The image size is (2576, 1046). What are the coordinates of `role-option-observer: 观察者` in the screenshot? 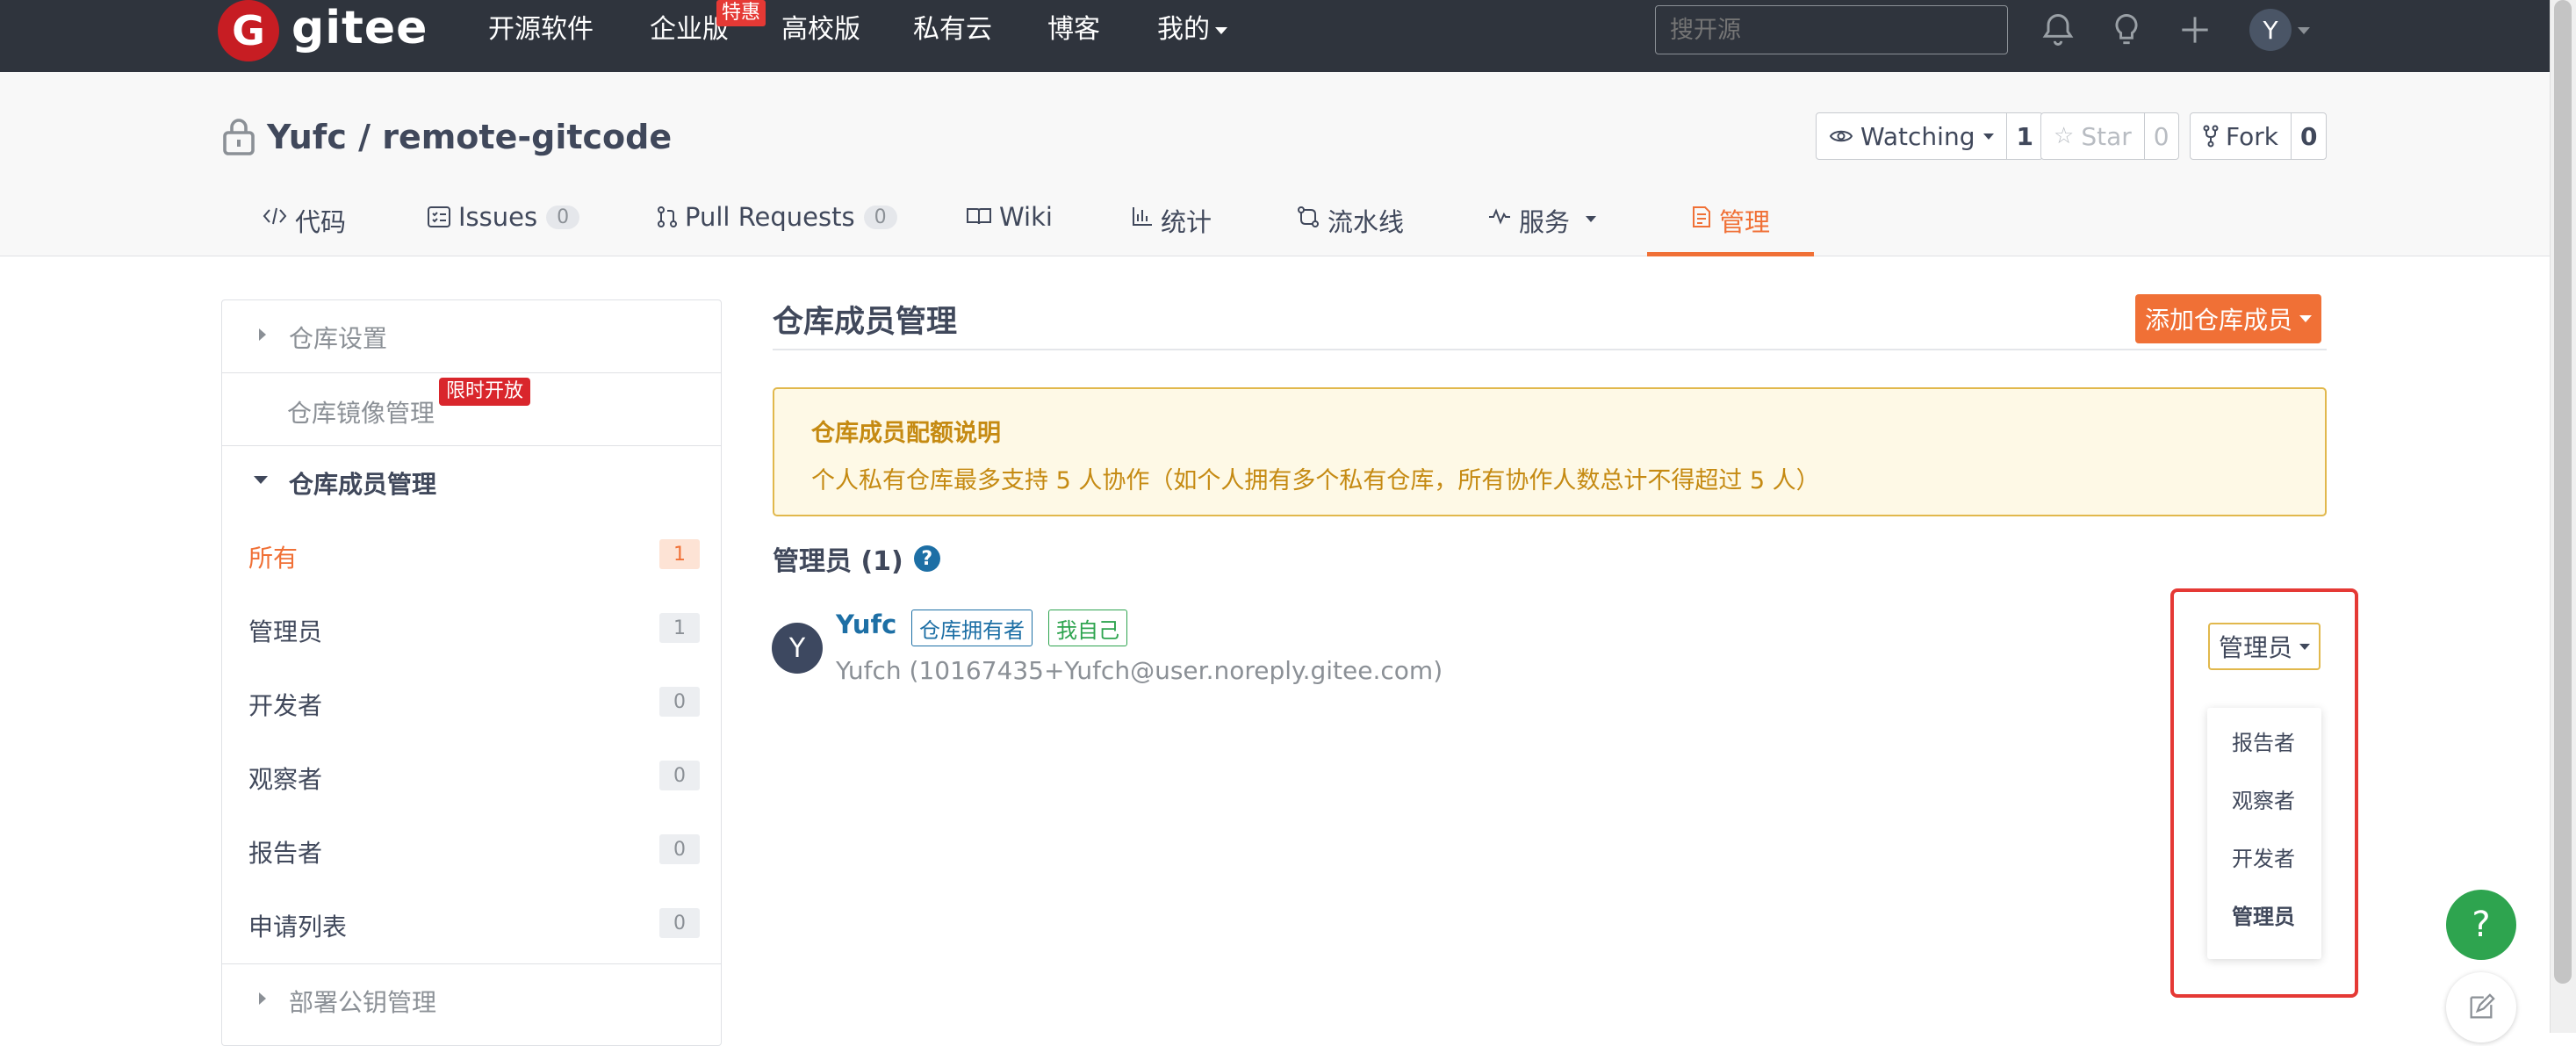 It's located at (2263, 799).